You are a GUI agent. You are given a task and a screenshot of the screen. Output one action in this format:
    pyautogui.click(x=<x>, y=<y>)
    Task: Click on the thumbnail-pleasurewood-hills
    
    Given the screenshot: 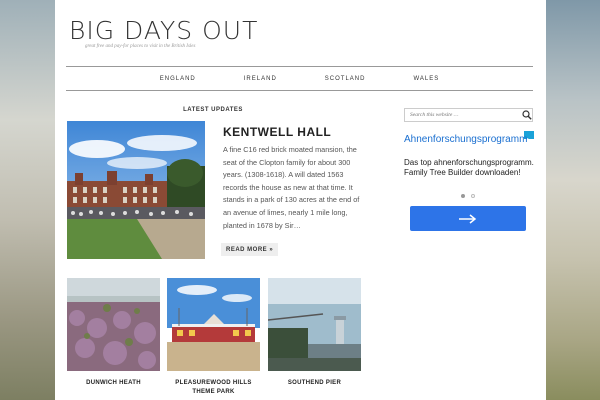 What is the action you would take?
    pyautogui.click(x=213, y=324)
    